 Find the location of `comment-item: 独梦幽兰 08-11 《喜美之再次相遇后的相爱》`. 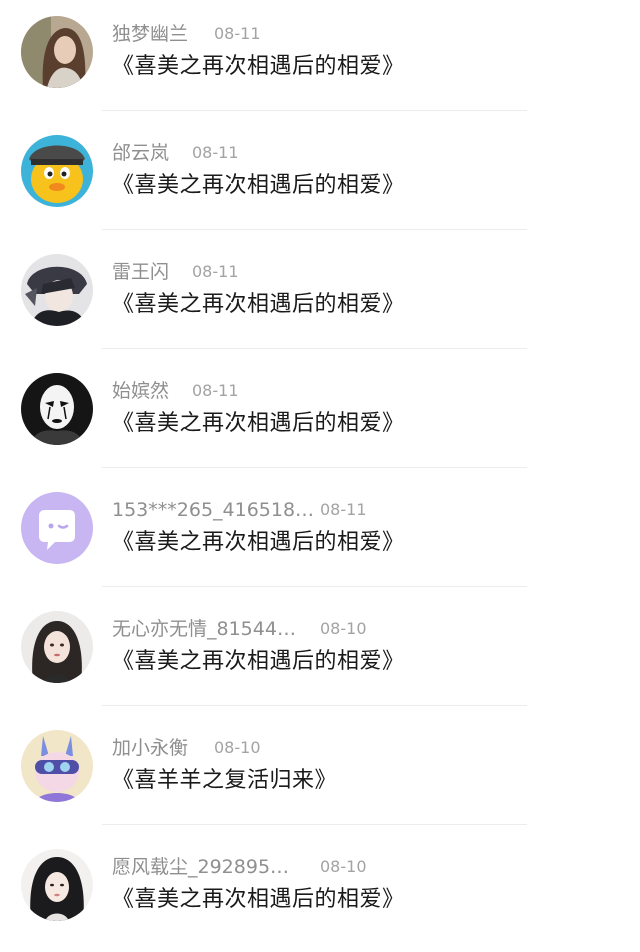

comment-item: 独梦幽兰 08-11 《喜美之再次相遇后的相爱》 is located at coordinates (320, 59).